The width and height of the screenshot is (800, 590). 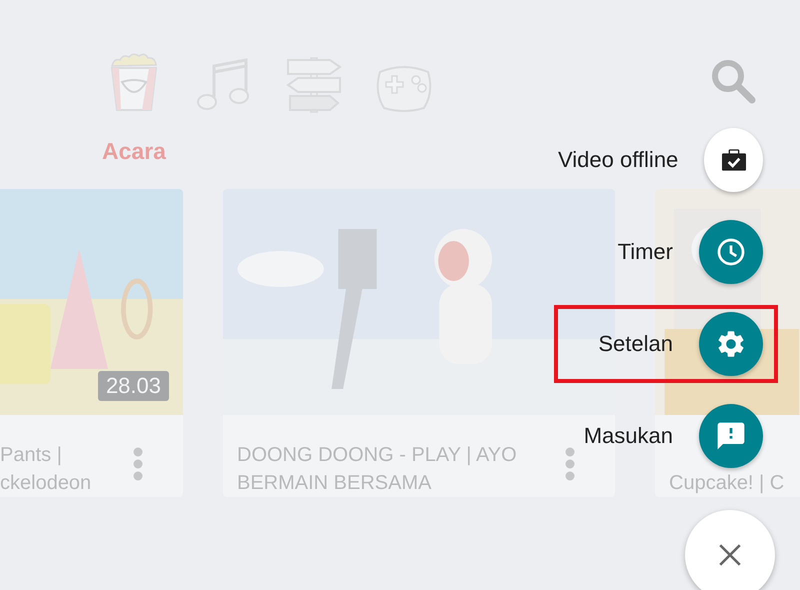 I want to click on menu-label: Video offline, so click(x=618, y=160).